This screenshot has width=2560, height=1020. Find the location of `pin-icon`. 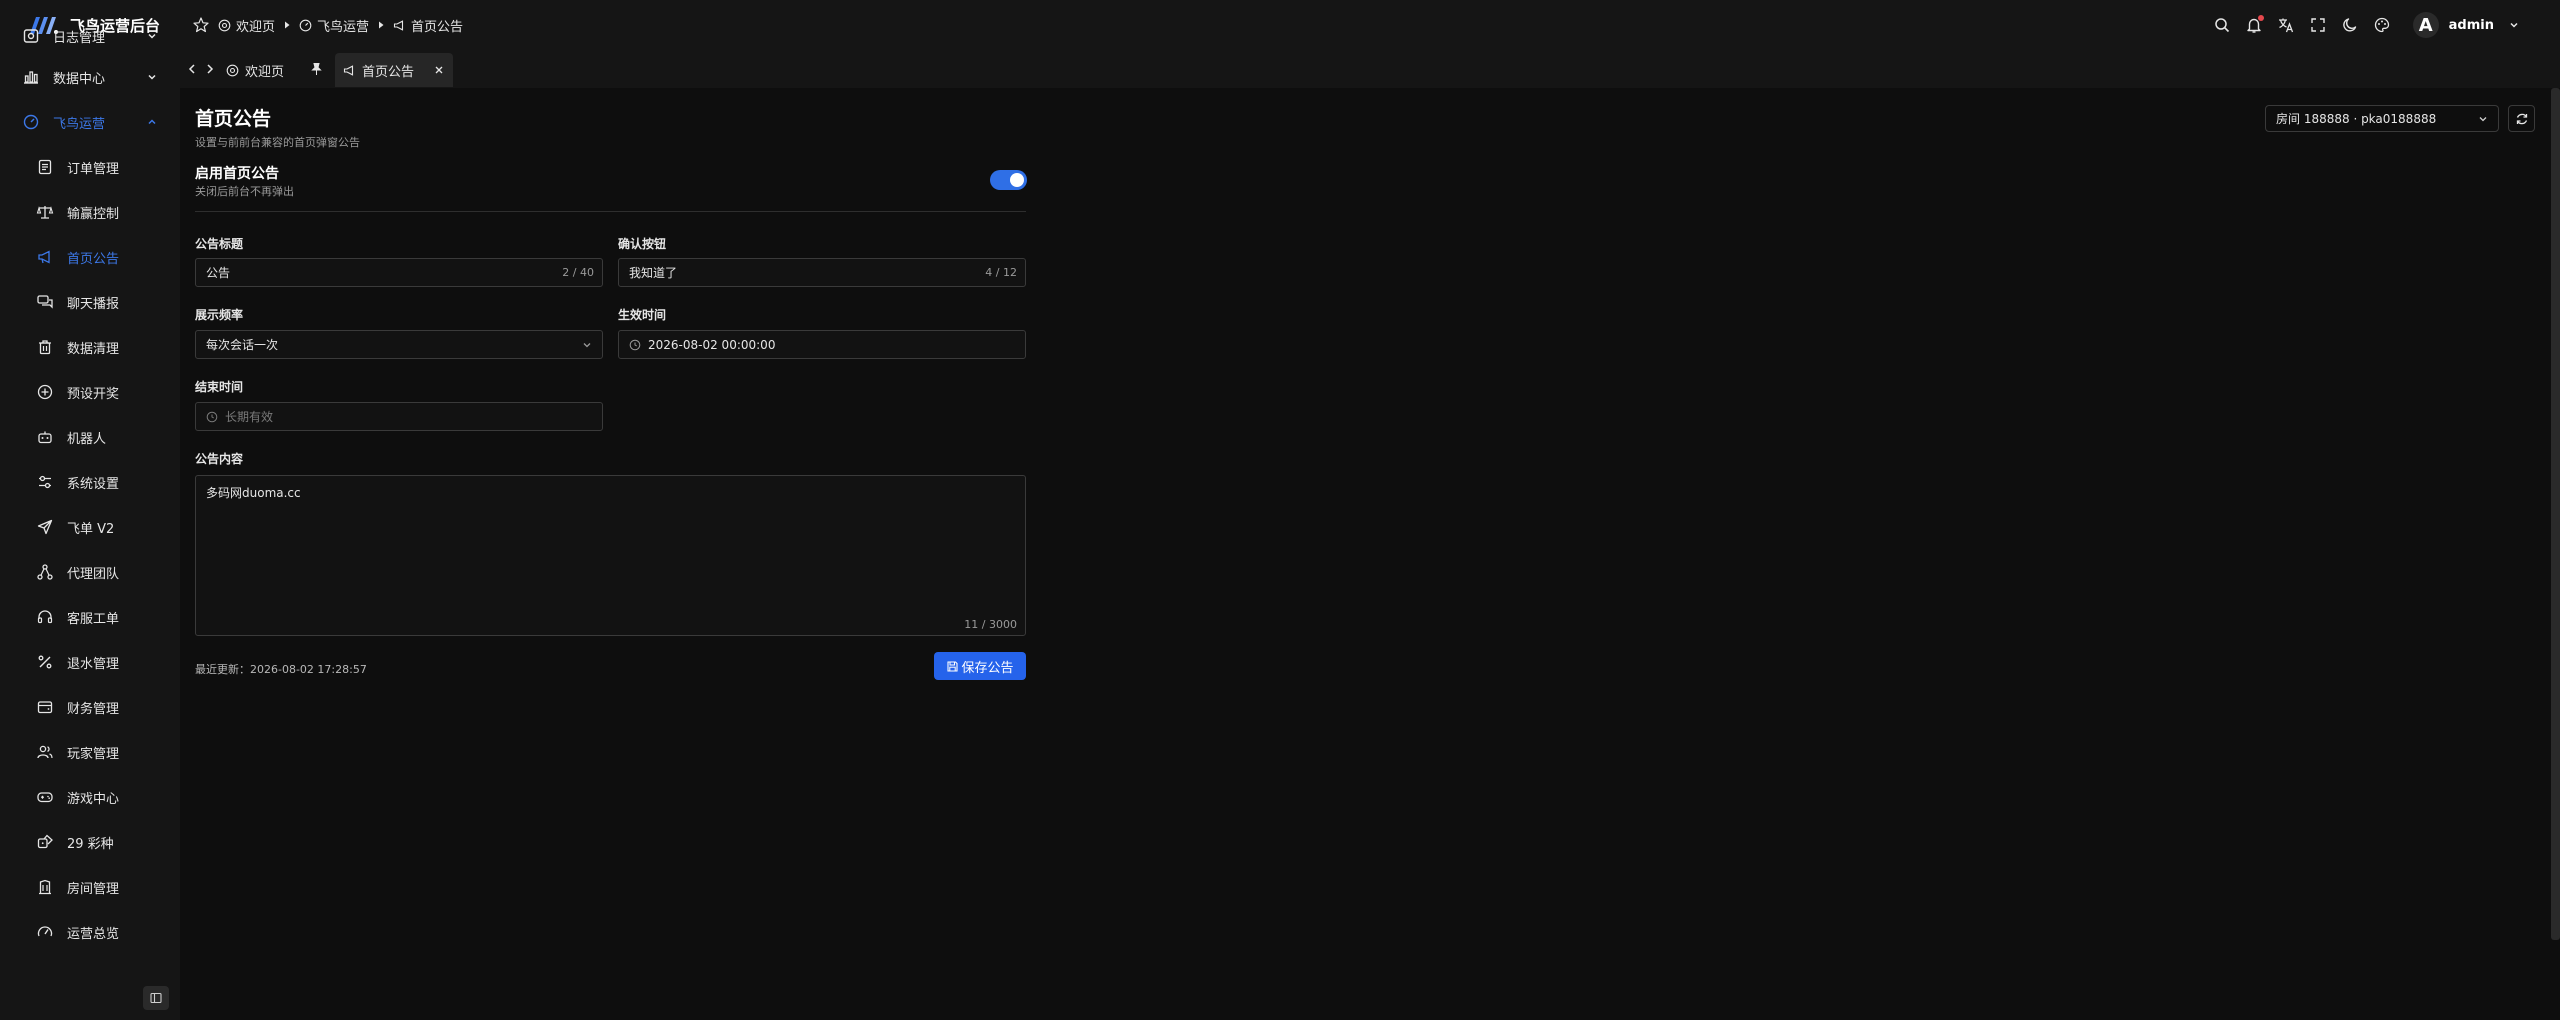

pin-icon is located at coordinates (316, 69).